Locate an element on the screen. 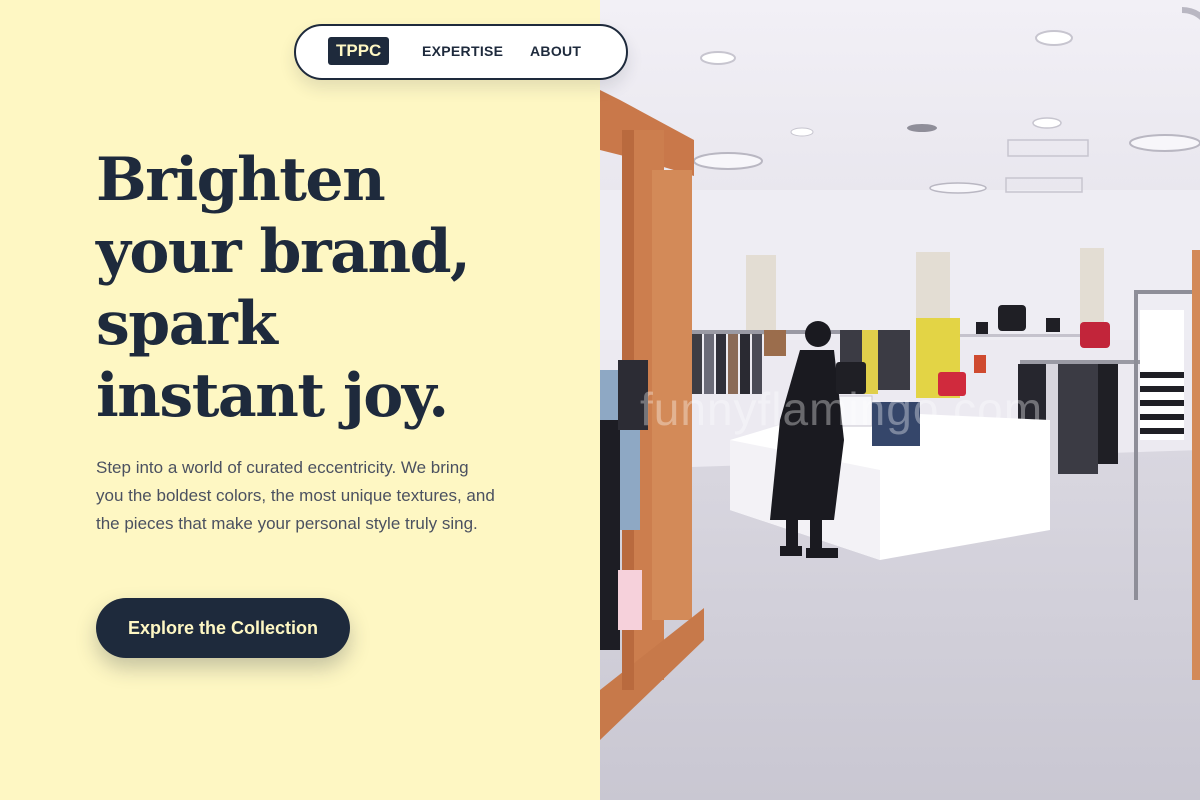 The image size is (1200, 800). hero-headline: Brighten your brand, spark instant joy. is located at coordinates (336, 288).